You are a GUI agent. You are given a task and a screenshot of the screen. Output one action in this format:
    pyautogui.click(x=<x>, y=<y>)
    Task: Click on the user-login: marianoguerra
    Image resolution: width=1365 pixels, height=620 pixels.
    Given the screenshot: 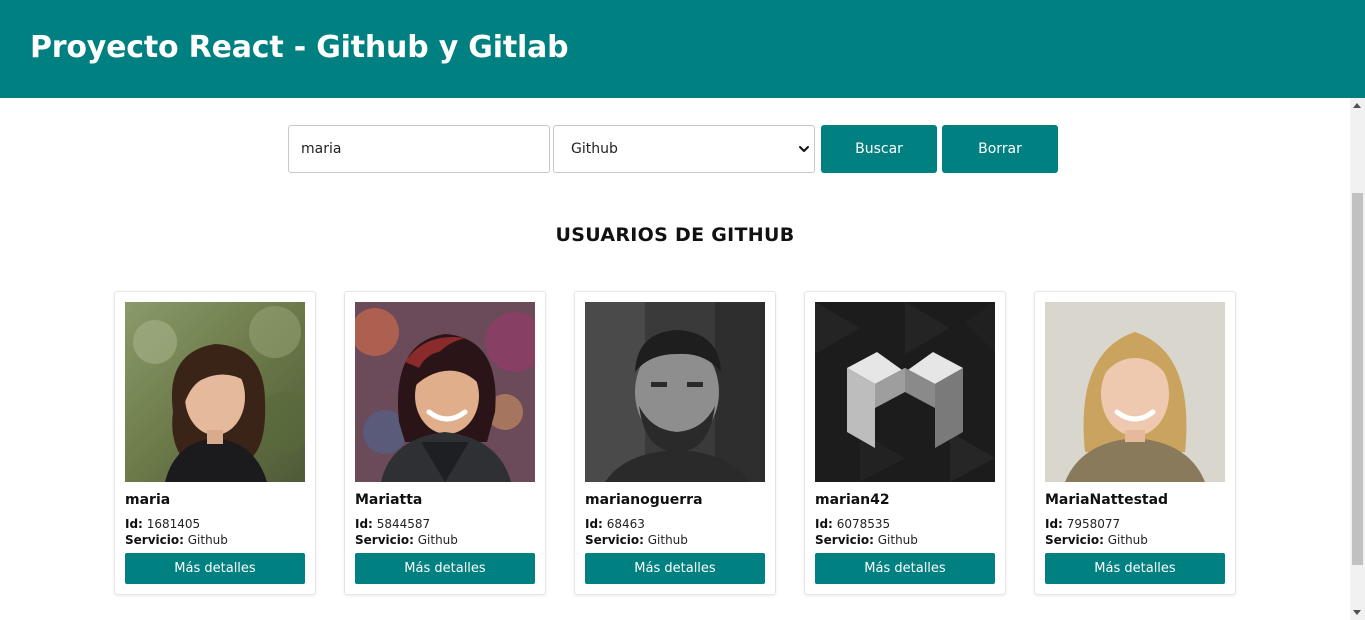 What is the action you would take?
    pyautogui.click(x=644, y=500)
    